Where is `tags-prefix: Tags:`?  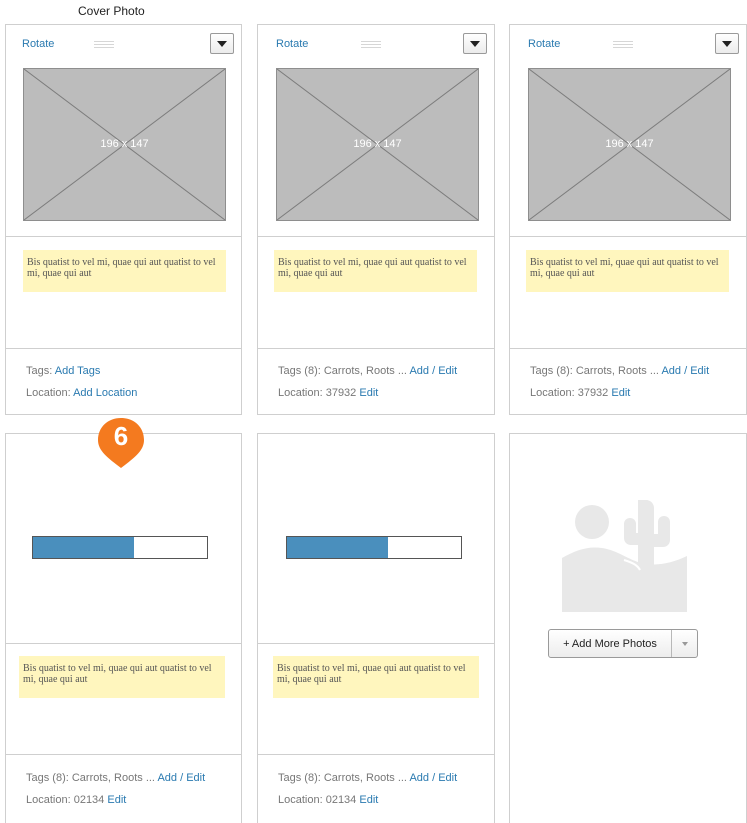 tags-prefix: Tags: is located at coordinates (40, 371).